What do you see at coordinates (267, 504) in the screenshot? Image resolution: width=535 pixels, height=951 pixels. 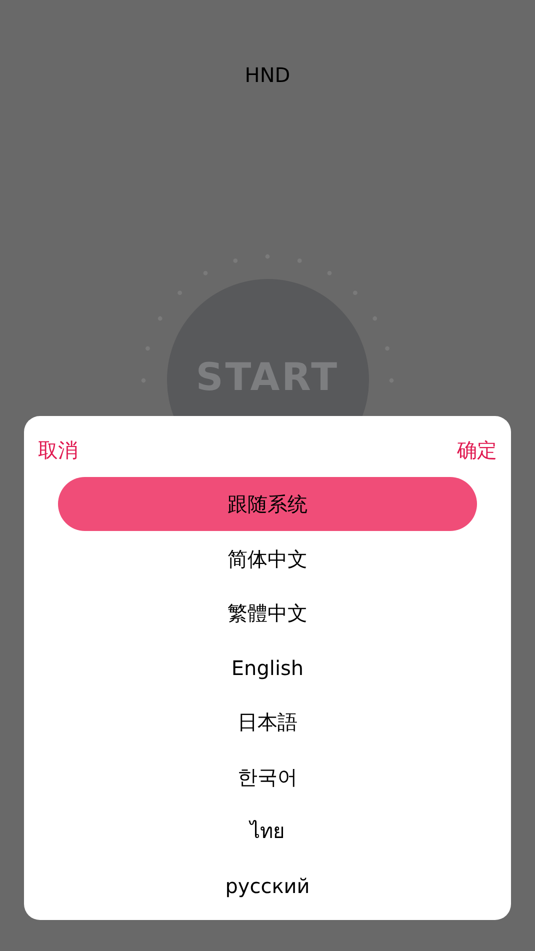 I see `language-option: 跟随系统` at bounding box center [267, 504].